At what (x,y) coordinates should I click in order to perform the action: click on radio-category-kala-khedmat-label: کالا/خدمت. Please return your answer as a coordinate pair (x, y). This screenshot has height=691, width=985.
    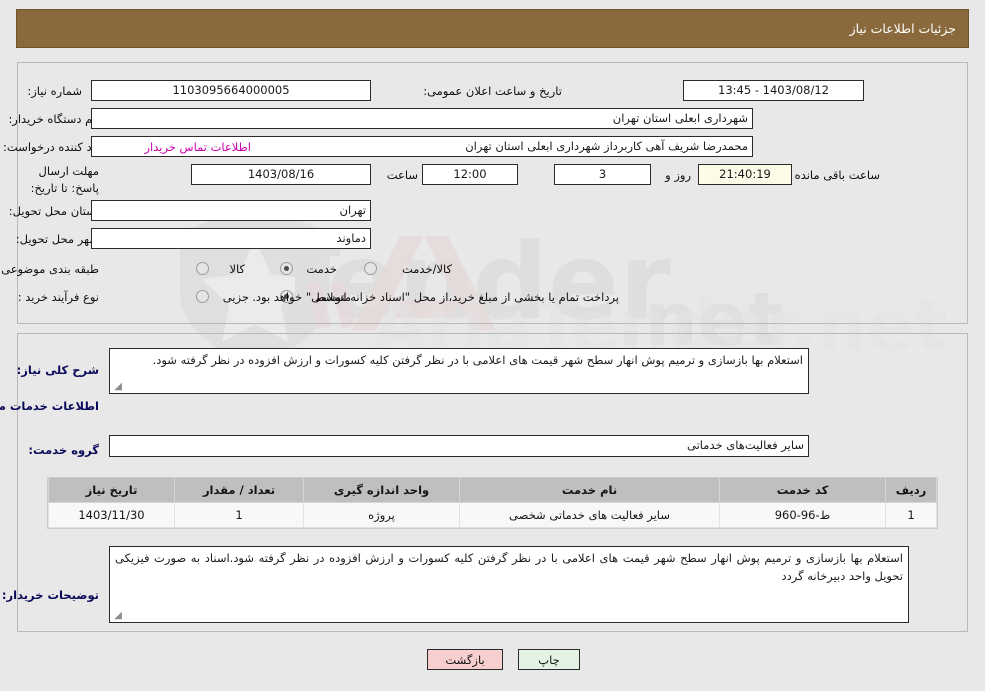
    Looking at the image, I should click on (426, 269).